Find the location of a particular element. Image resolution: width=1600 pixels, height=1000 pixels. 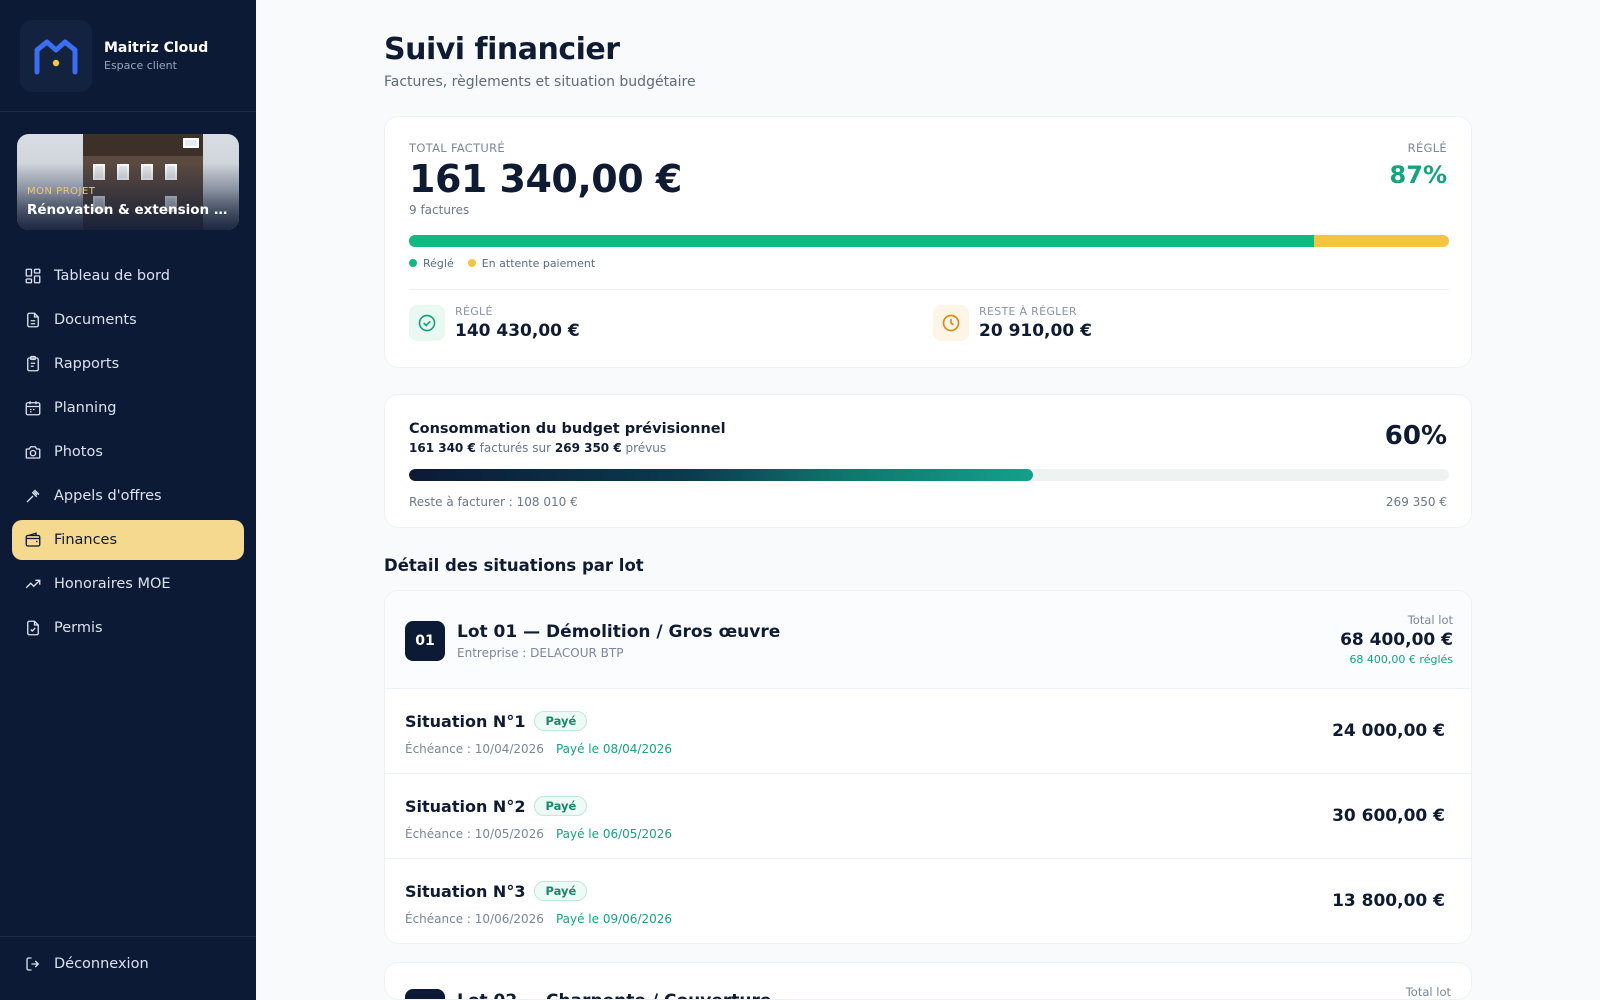

document-icon is located at coordinates (33, 320).